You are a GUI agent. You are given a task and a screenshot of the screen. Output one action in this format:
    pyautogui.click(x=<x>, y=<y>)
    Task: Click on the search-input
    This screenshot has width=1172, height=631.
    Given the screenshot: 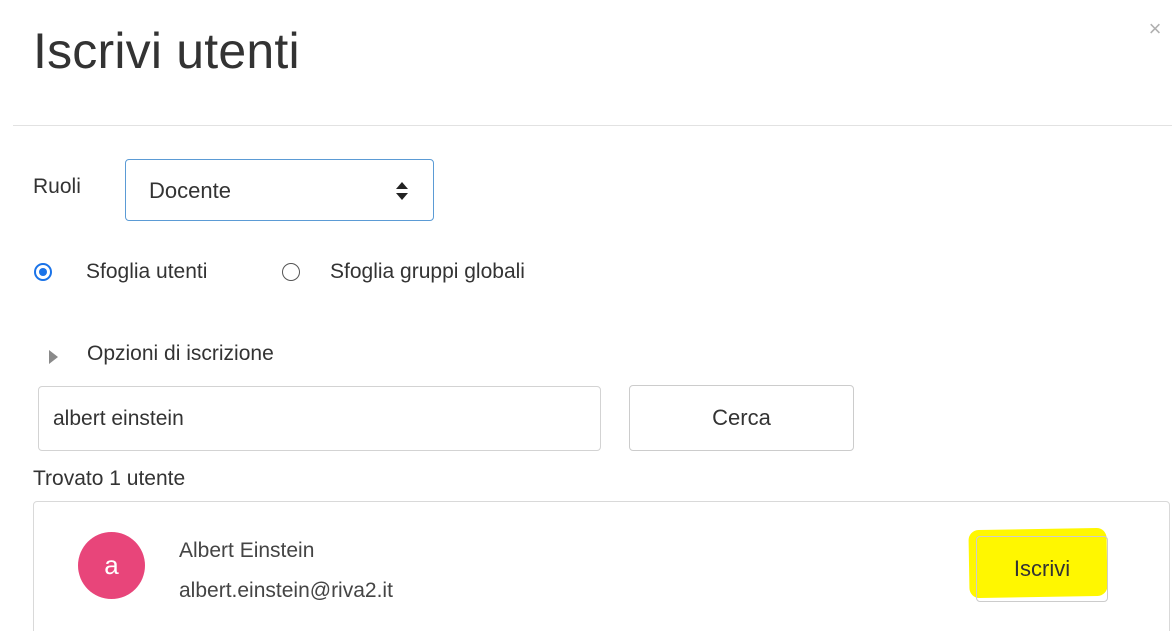 What is the action you would take?
    pyautogui.click(x=319, y=418)
    